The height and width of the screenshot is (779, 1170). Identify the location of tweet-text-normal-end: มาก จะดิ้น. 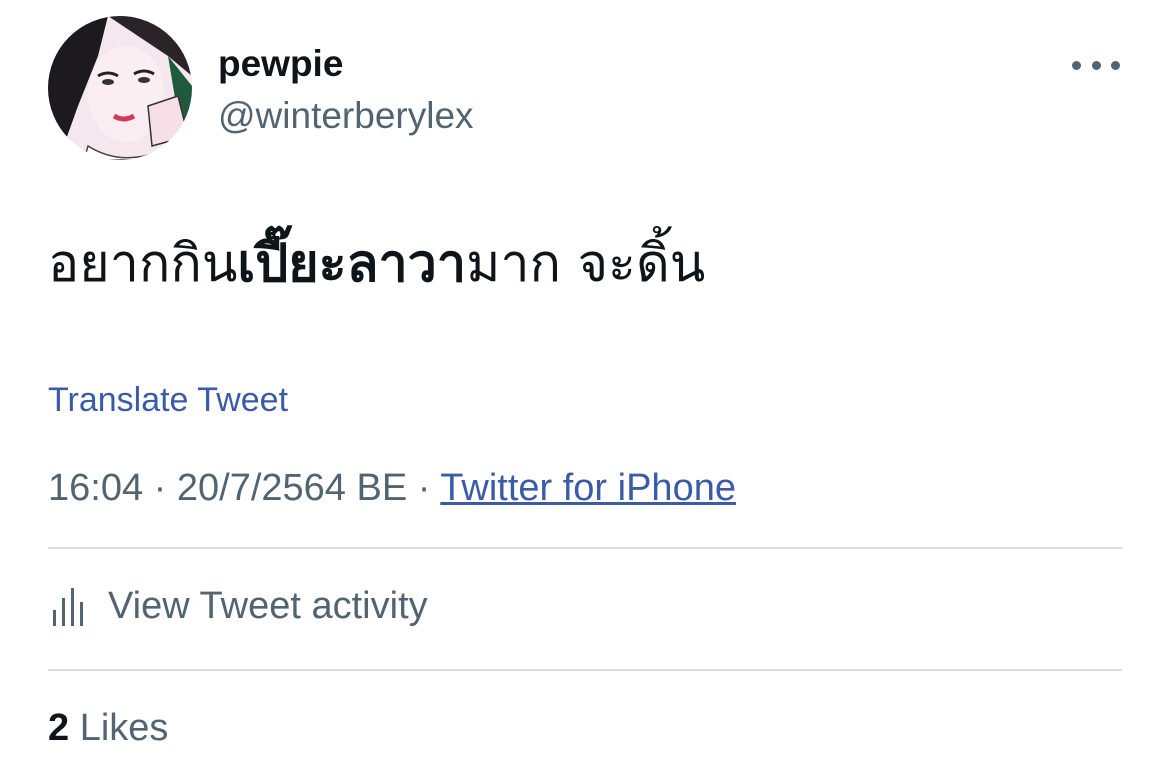
(586, 264).